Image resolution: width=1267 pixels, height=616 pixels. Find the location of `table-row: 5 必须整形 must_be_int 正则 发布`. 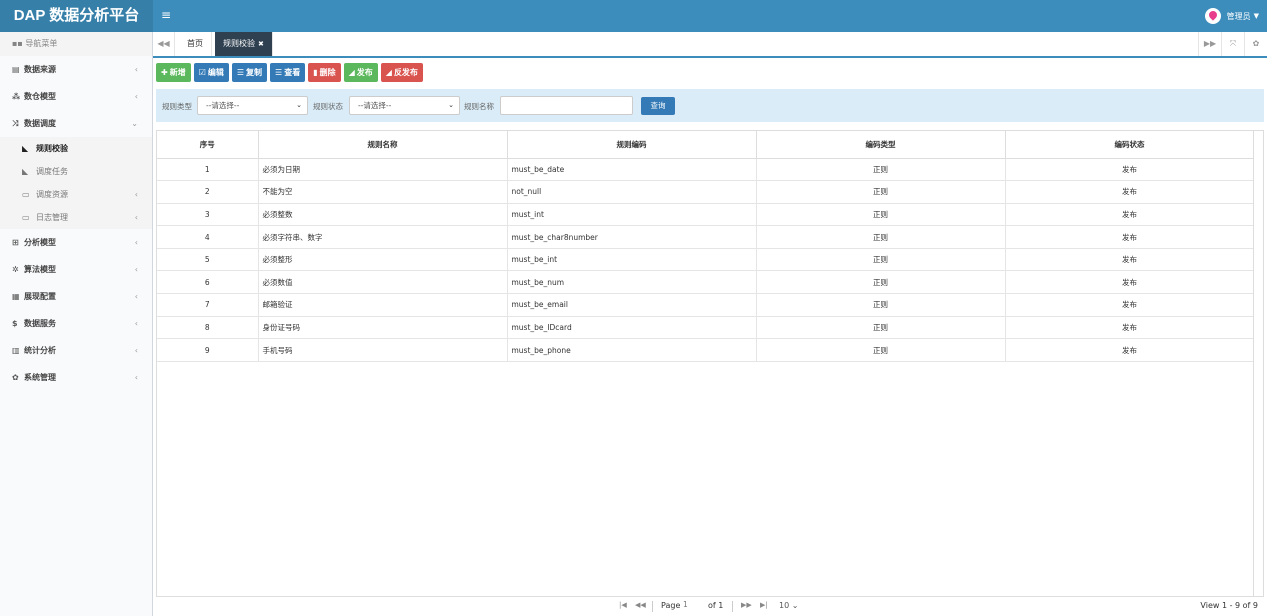

table-row: 5 必须整形 must_be_int 正则 发布 is located at coordinates (706, 260).